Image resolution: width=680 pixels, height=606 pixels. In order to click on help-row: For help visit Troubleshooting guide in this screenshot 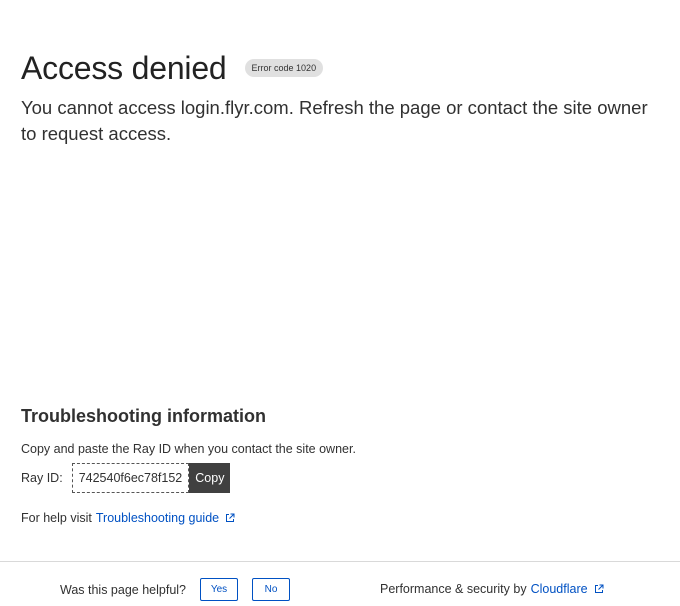, I will do `click(128, 518)`.